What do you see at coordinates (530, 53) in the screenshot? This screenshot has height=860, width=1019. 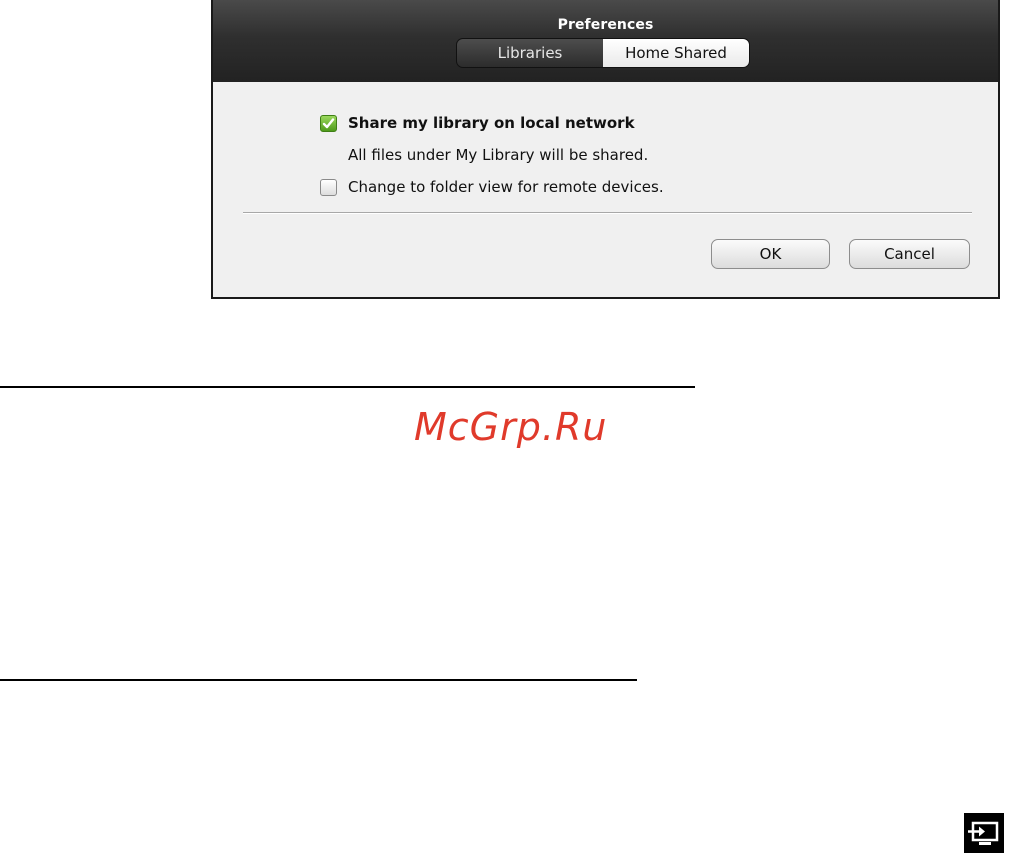 I see `tab-libraries: Libraries` at bounding box center [530, 53].